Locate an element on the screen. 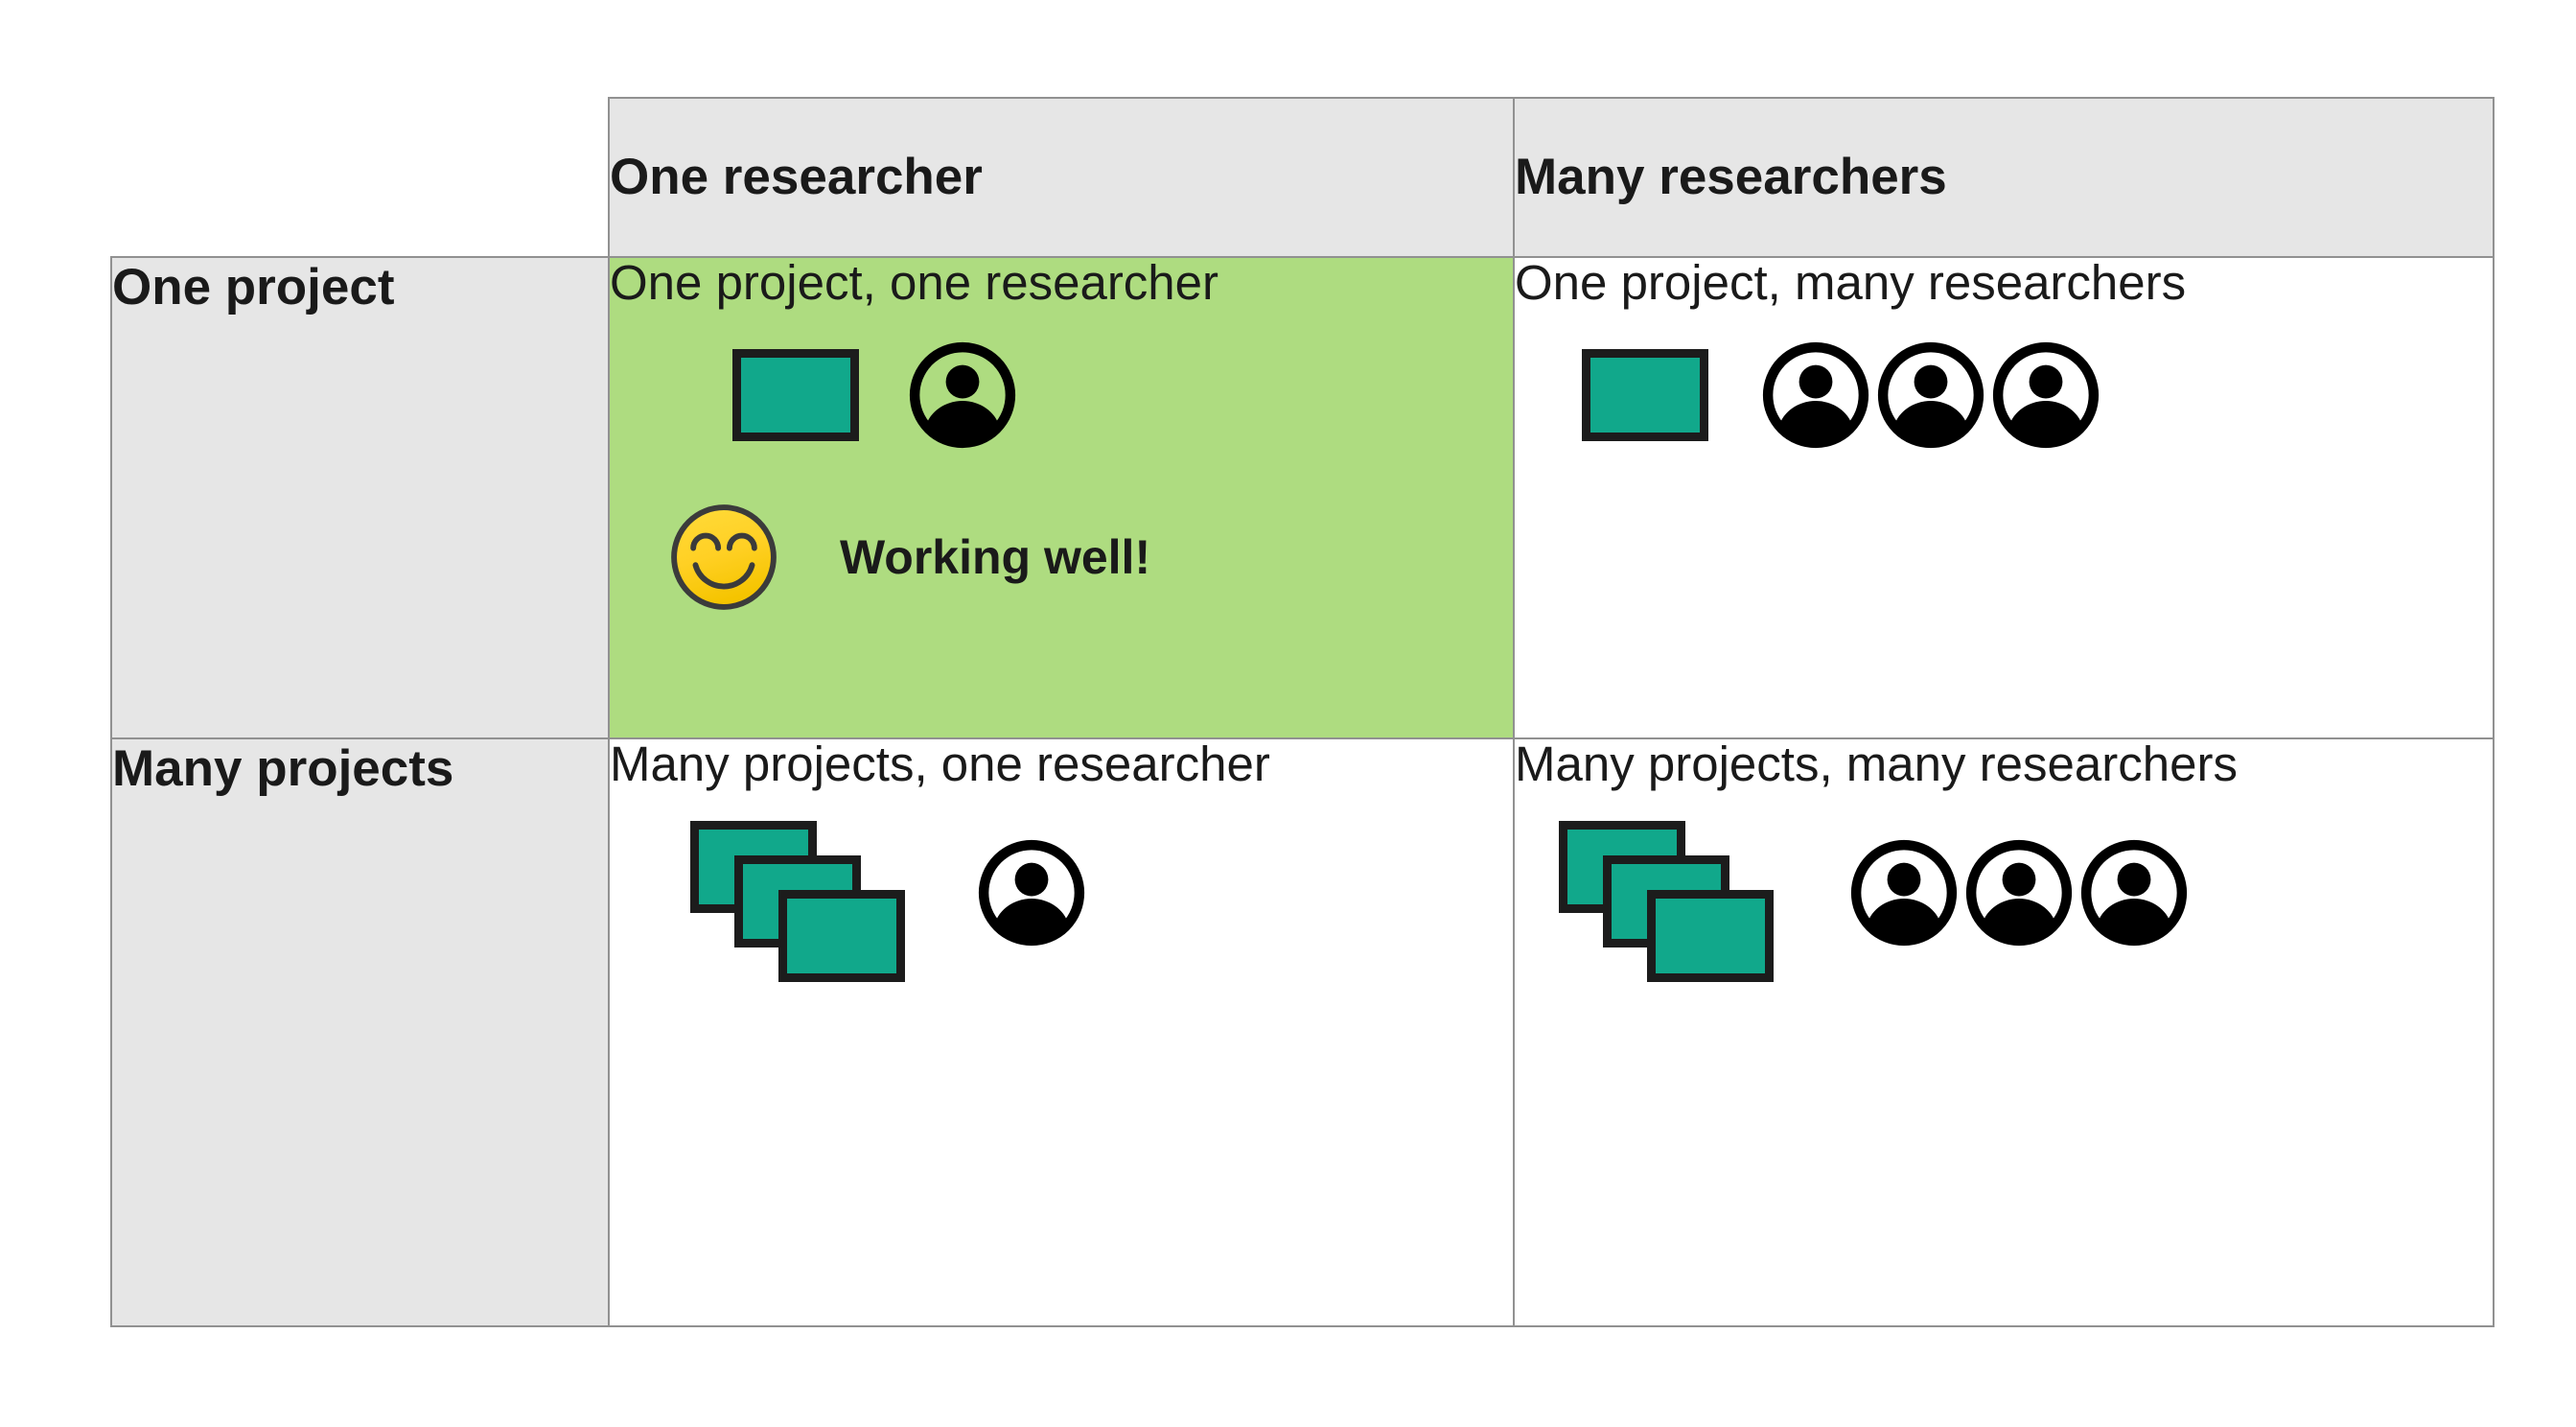 The height and width of the screenshot is (1427, 2576). cell-many-projects-one-researcher: Many projects, one researcher is located at coordinates (1061, 1032).